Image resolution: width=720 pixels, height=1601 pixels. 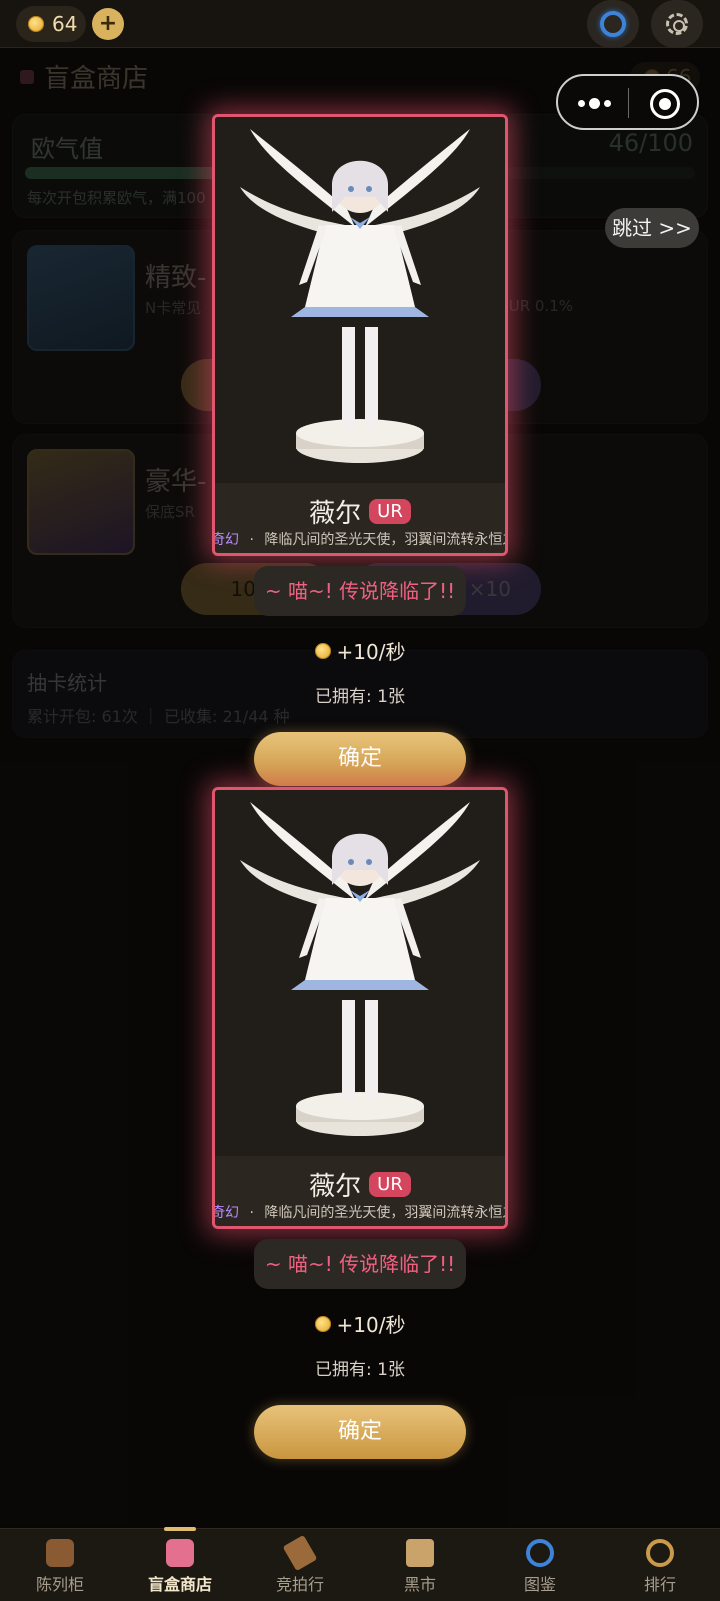 I want to click on tab-black-market: 黑市, so click(x=420, y=1565).